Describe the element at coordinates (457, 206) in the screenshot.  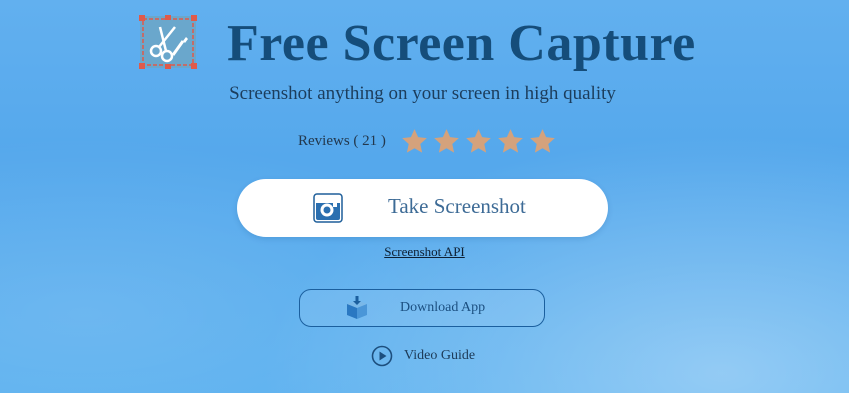
I see `take-screenshot-label: Take Screenshot` at that location.